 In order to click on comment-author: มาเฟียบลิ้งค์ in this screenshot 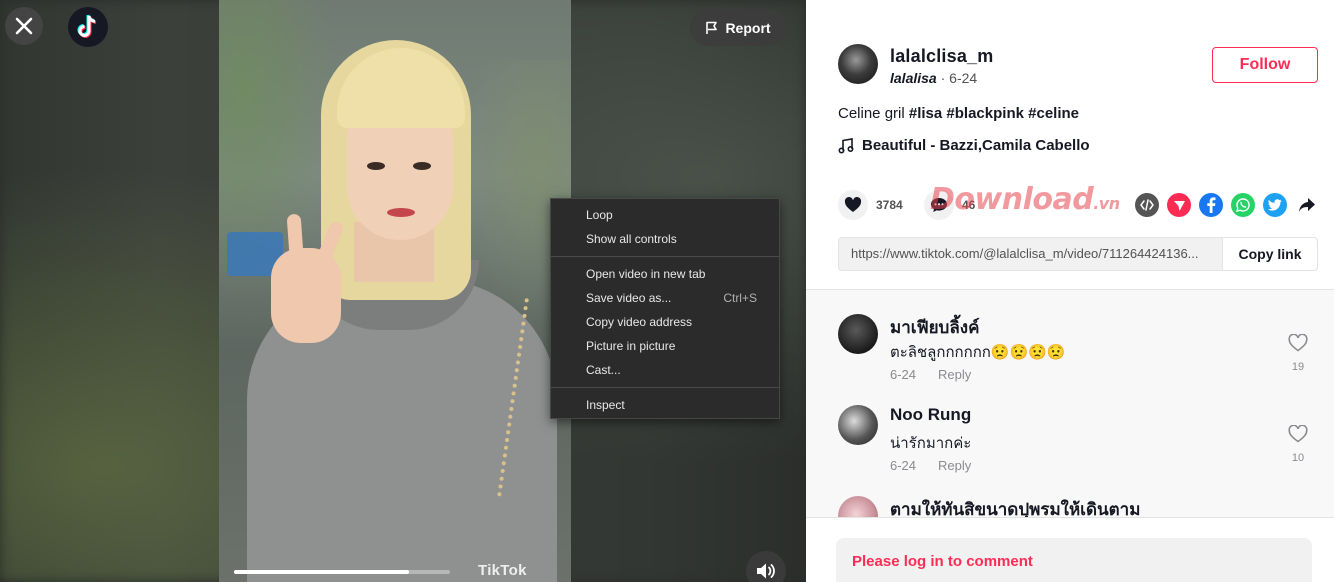, I will do `click(934, 327)`.